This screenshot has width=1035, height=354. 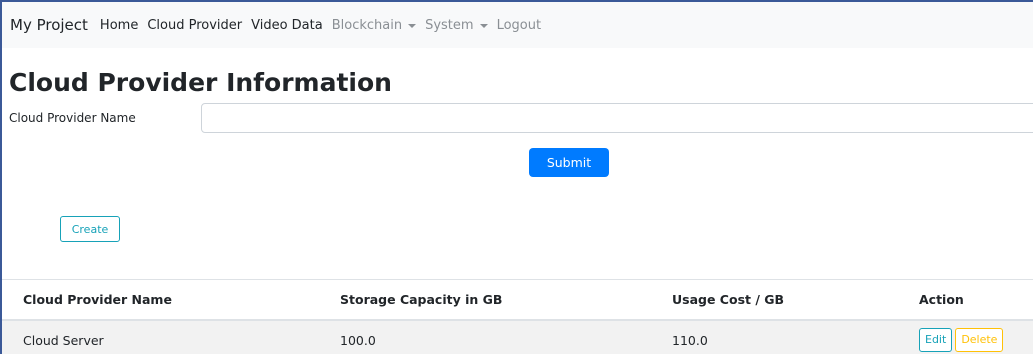 What do you see at coordinates (969, 300) in the screenshot?
I see `column-header-action: Action` at bounding box center [969, 300].